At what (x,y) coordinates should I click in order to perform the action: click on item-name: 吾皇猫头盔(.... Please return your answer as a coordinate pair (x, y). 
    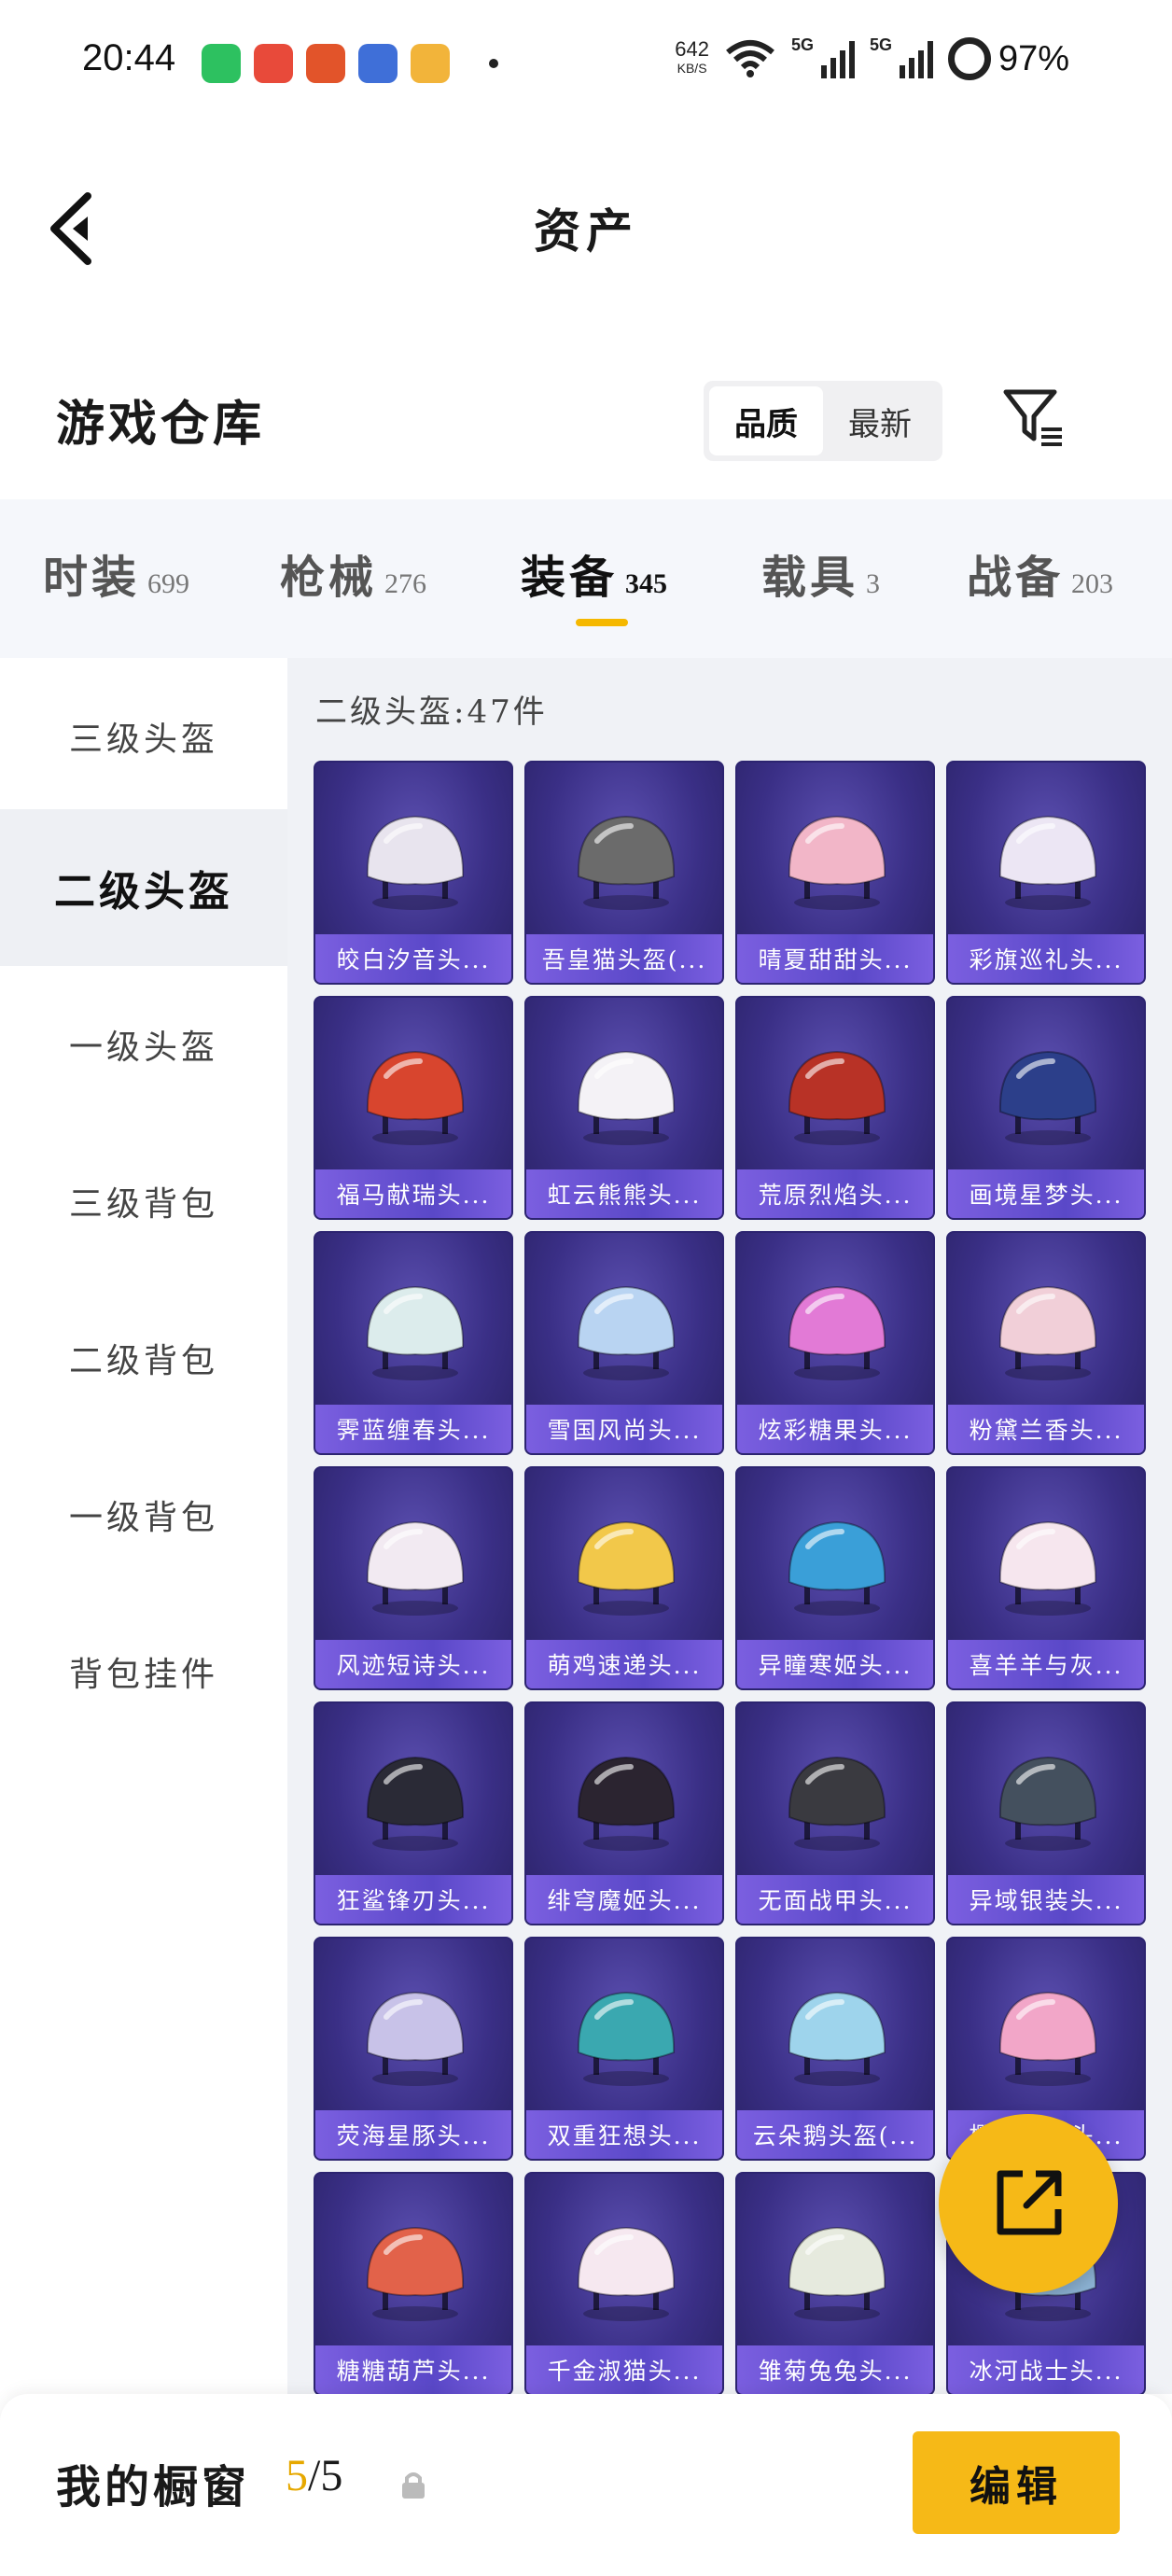
    Looking at the image, I should click on (624, 959).